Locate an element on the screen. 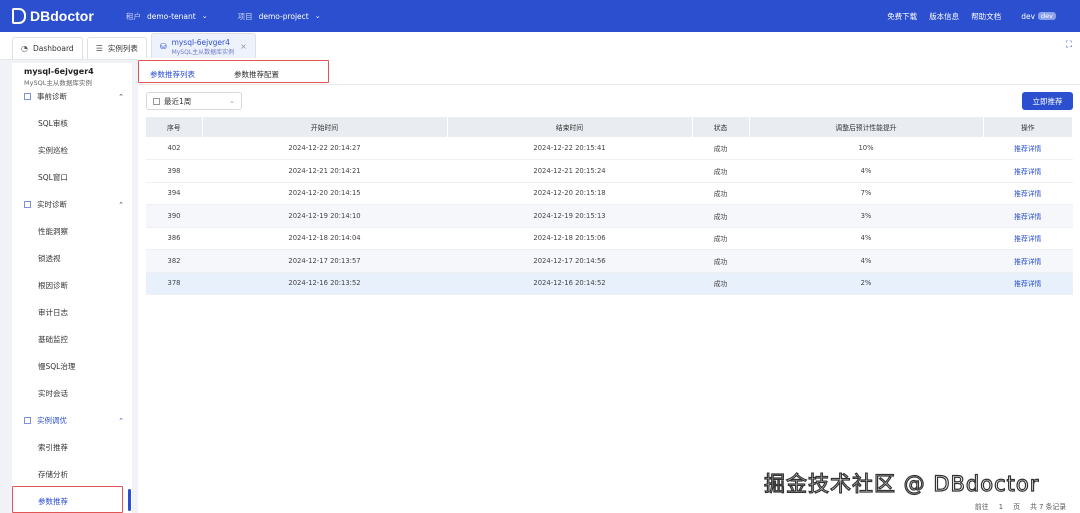 The width and height of the screenshot is (1080, 513). sidebar-item-audit-log: 审计日志 is located at coordinates (53, 312).